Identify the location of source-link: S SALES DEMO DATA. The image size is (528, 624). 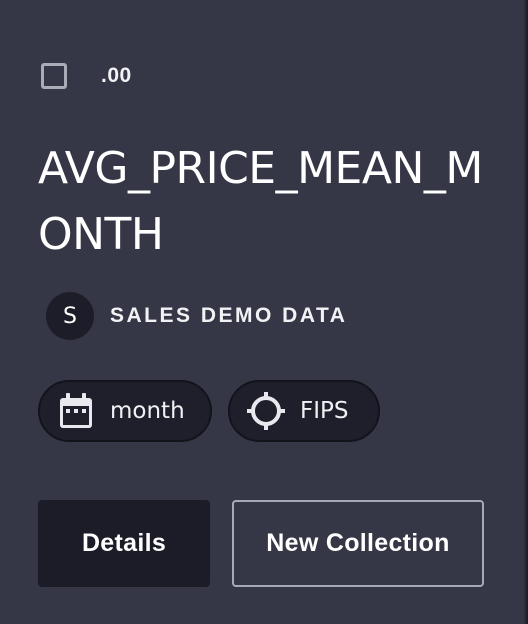
(196, 316).